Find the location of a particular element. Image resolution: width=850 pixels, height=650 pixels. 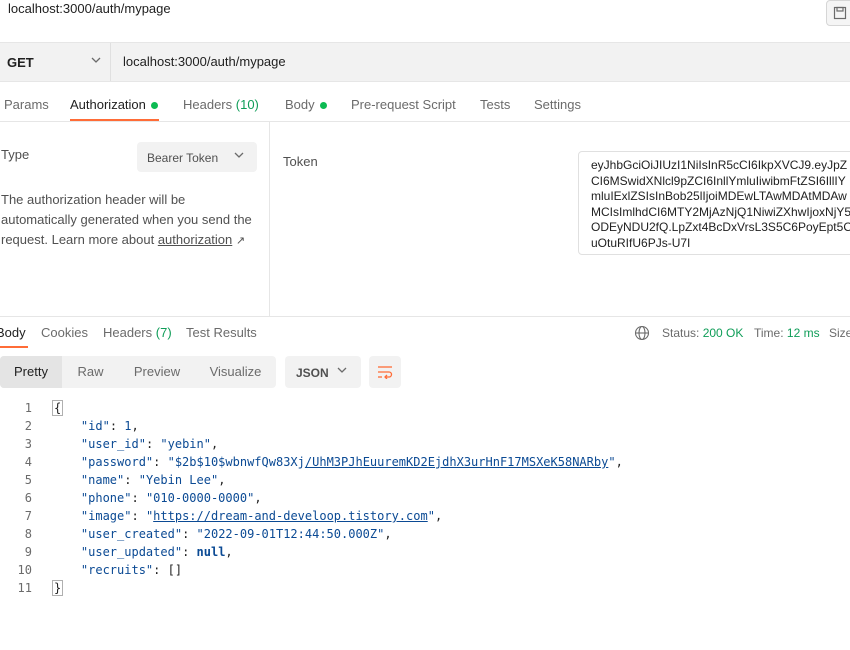

active-response-tab-indicator is located at coordinates (14, 347).